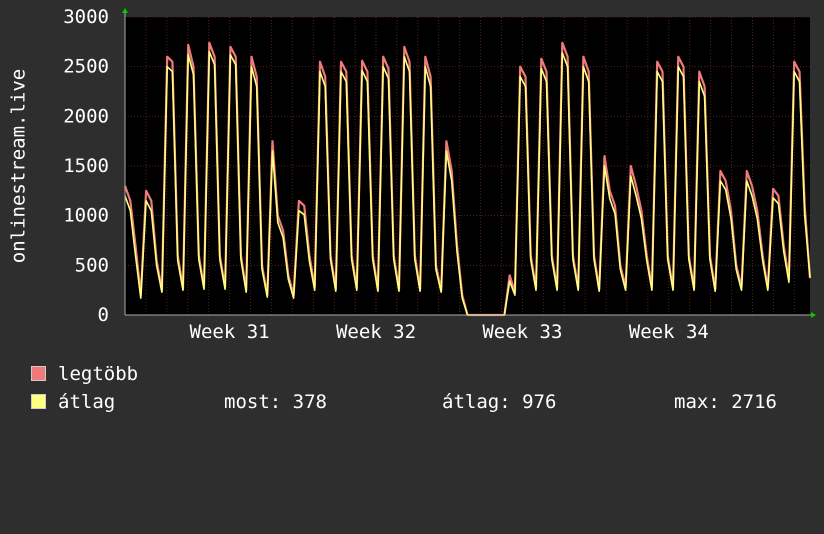 Image resolution: width=824 pixels, height=534 pixels. Describe the element at coordinates (92, 265) in the screenshot. I see `y-tick-label: 500` at that location.